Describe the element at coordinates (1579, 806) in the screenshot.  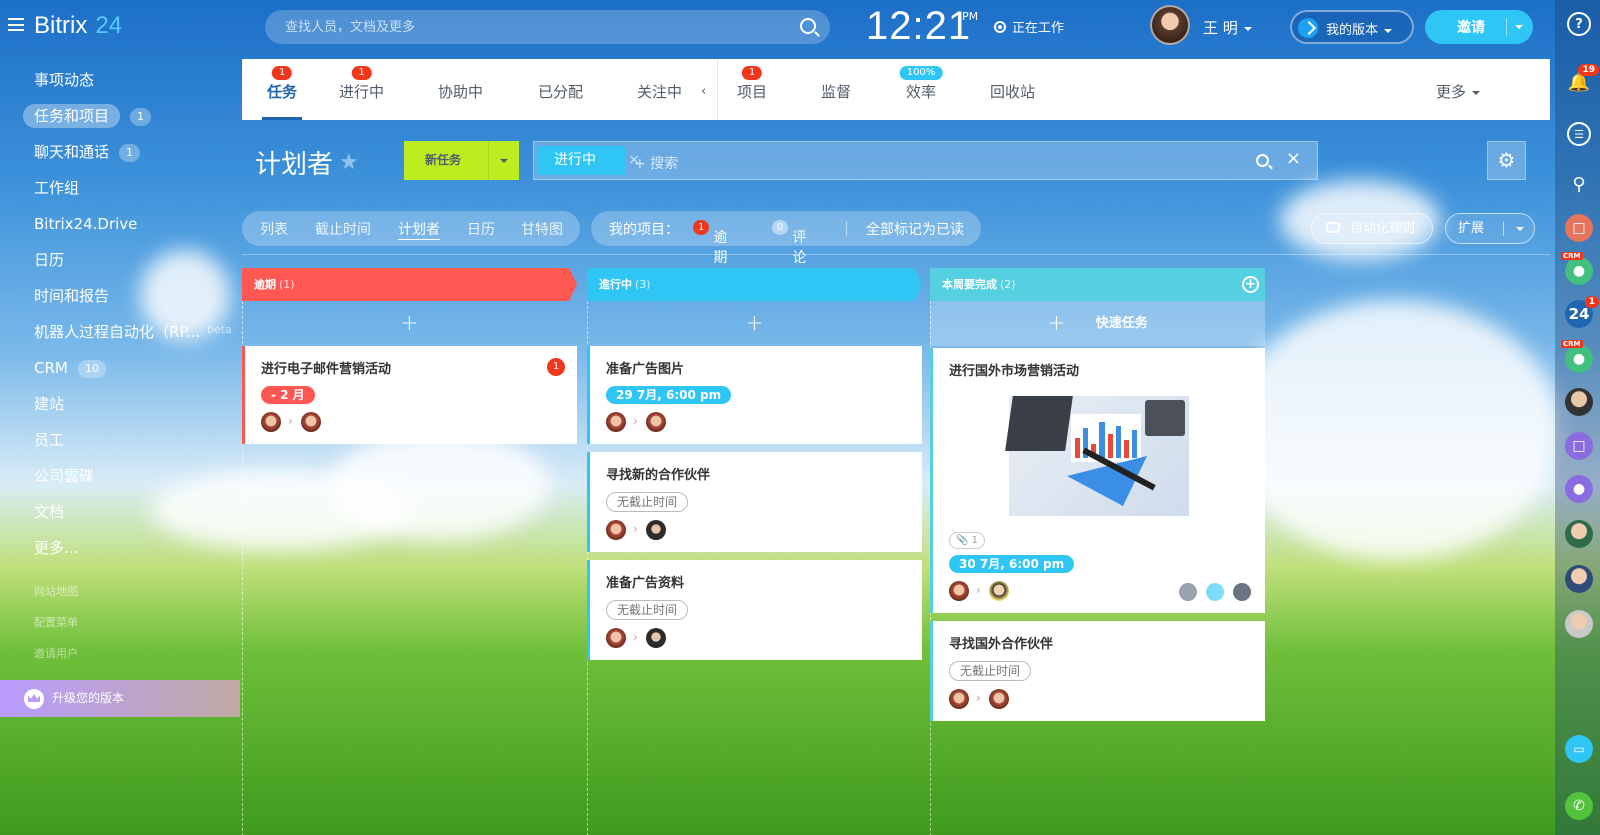
I see `phone-icon: ✆` at that location.